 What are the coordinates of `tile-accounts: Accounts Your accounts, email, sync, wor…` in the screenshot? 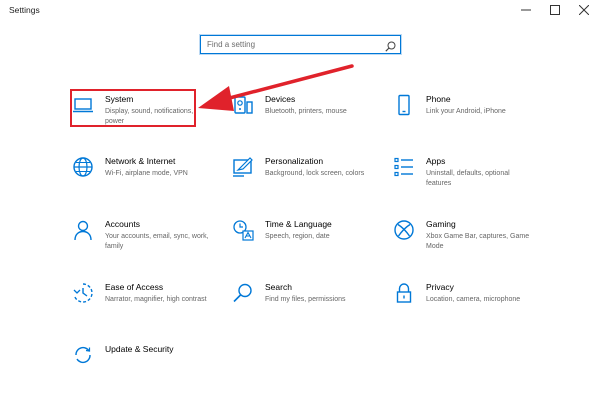 It's located at (152, 244).